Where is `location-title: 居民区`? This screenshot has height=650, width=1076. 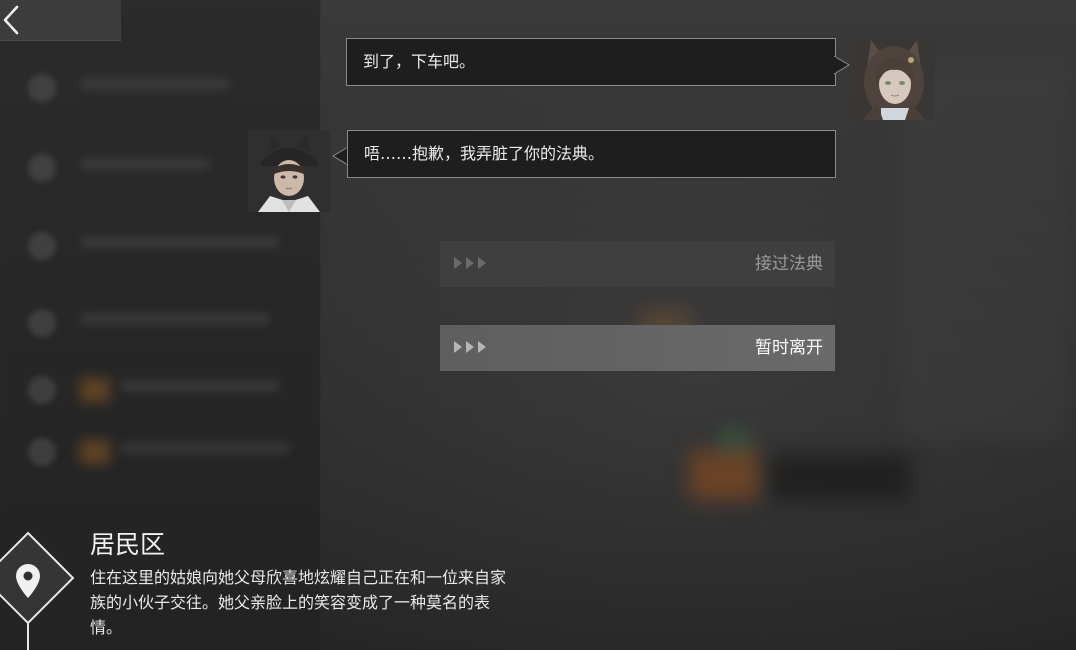 location-title: 居民区 is located at coordinates (128, 544).